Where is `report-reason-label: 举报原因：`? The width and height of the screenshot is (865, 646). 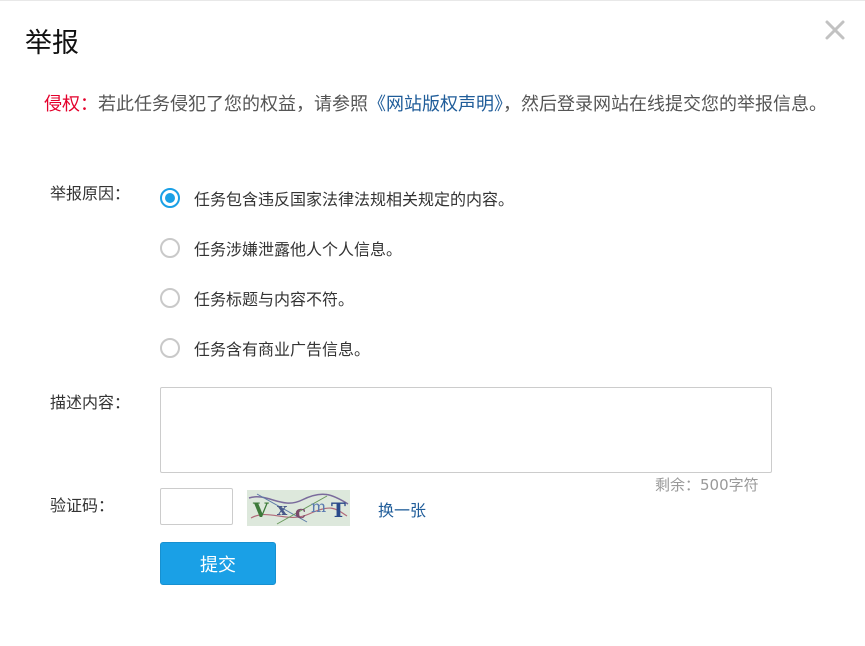
report-reason-label: 举报原因： is located at coordinates (90, 193).